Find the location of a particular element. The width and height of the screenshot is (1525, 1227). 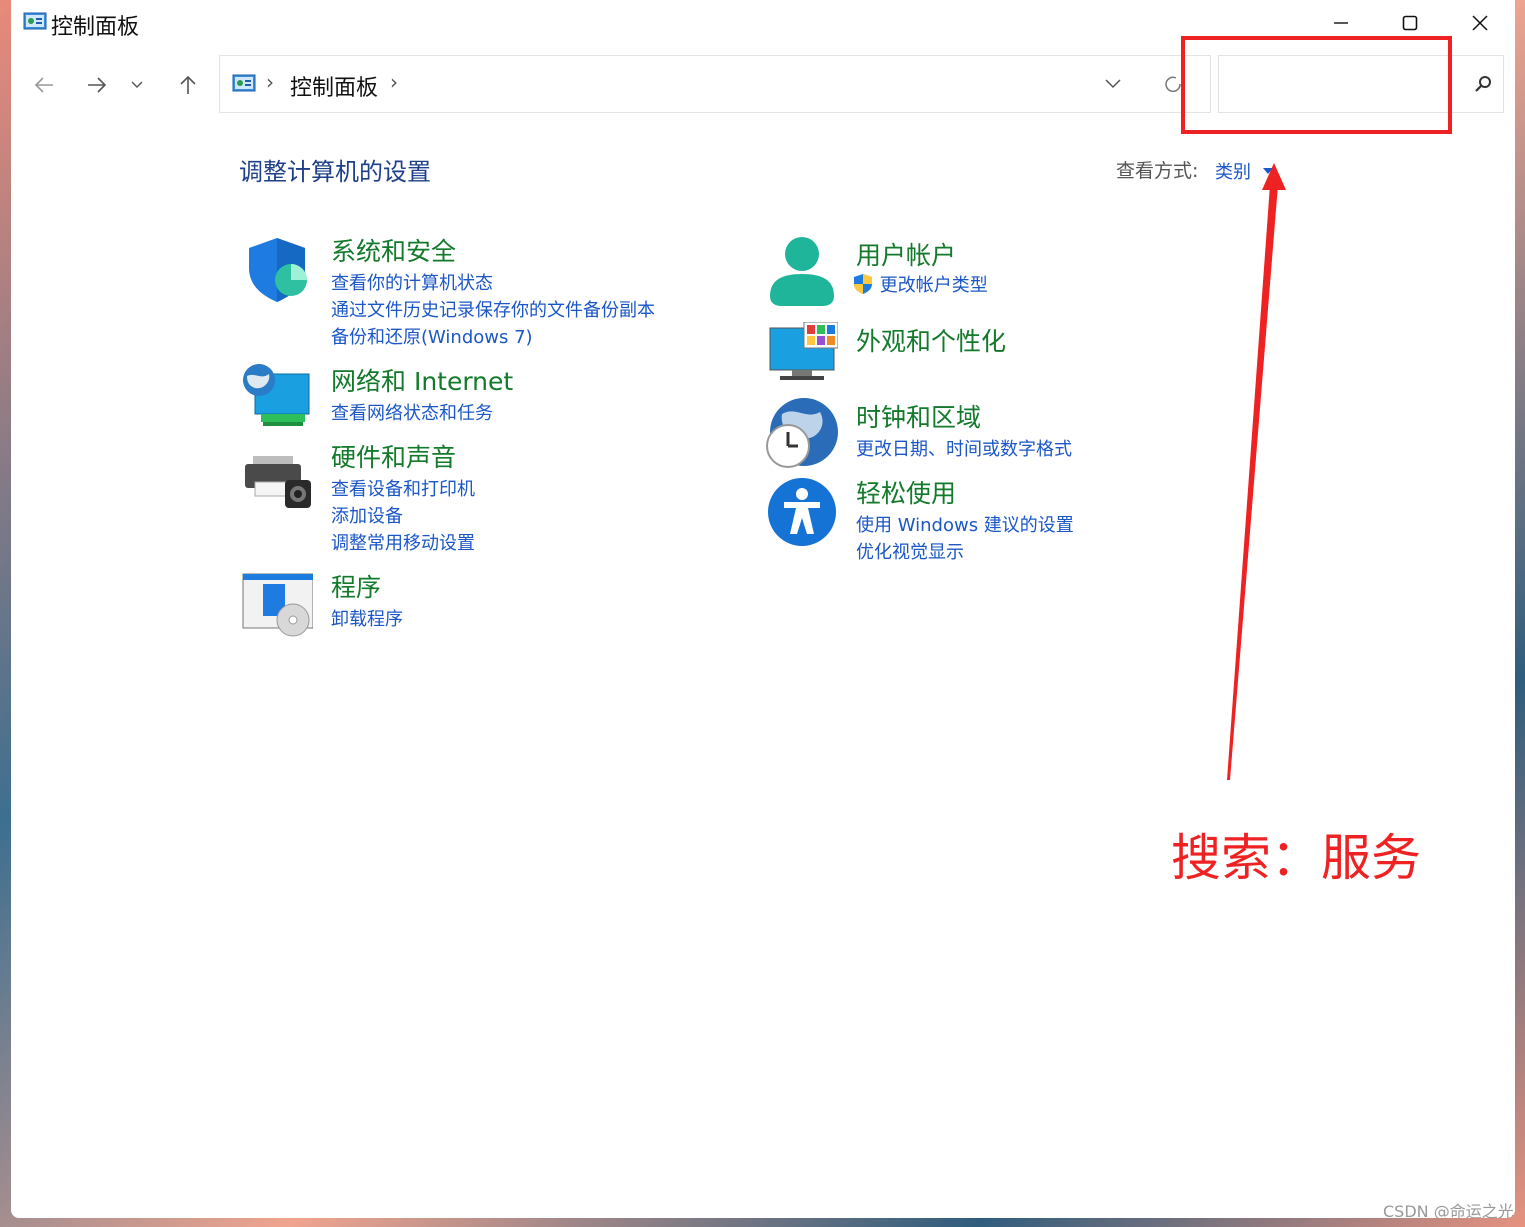

annotation-arrow-icon is located at coordinates (1256, 471).